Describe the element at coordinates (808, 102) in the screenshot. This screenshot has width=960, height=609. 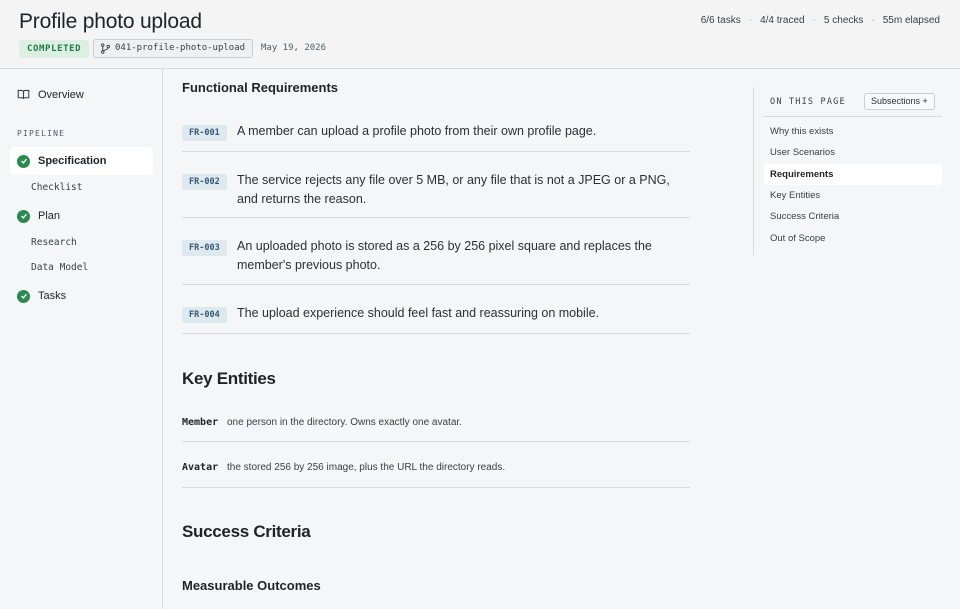
I see `toc-heading: ON THIS PAGE` at that location.